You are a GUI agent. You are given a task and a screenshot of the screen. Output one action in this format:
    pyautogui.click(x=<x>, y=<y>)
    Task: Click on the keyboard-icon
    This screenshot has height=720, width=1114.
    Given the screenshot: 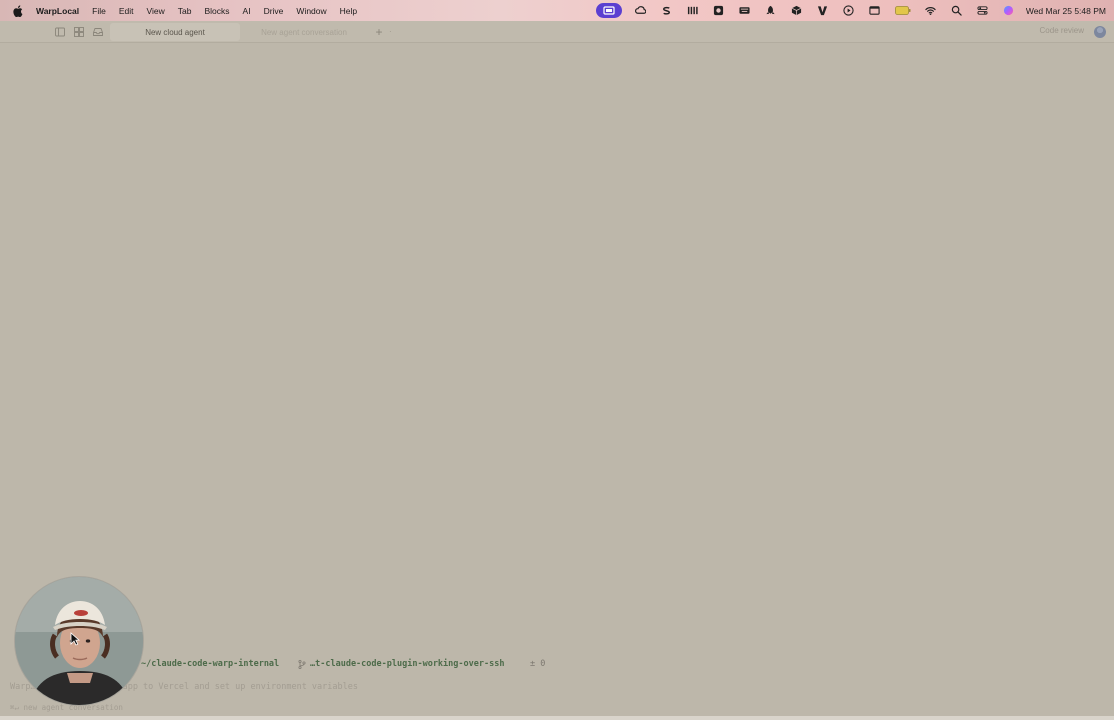 What is the action you would take?
    pyautogui.click(x=745, y=11)
    